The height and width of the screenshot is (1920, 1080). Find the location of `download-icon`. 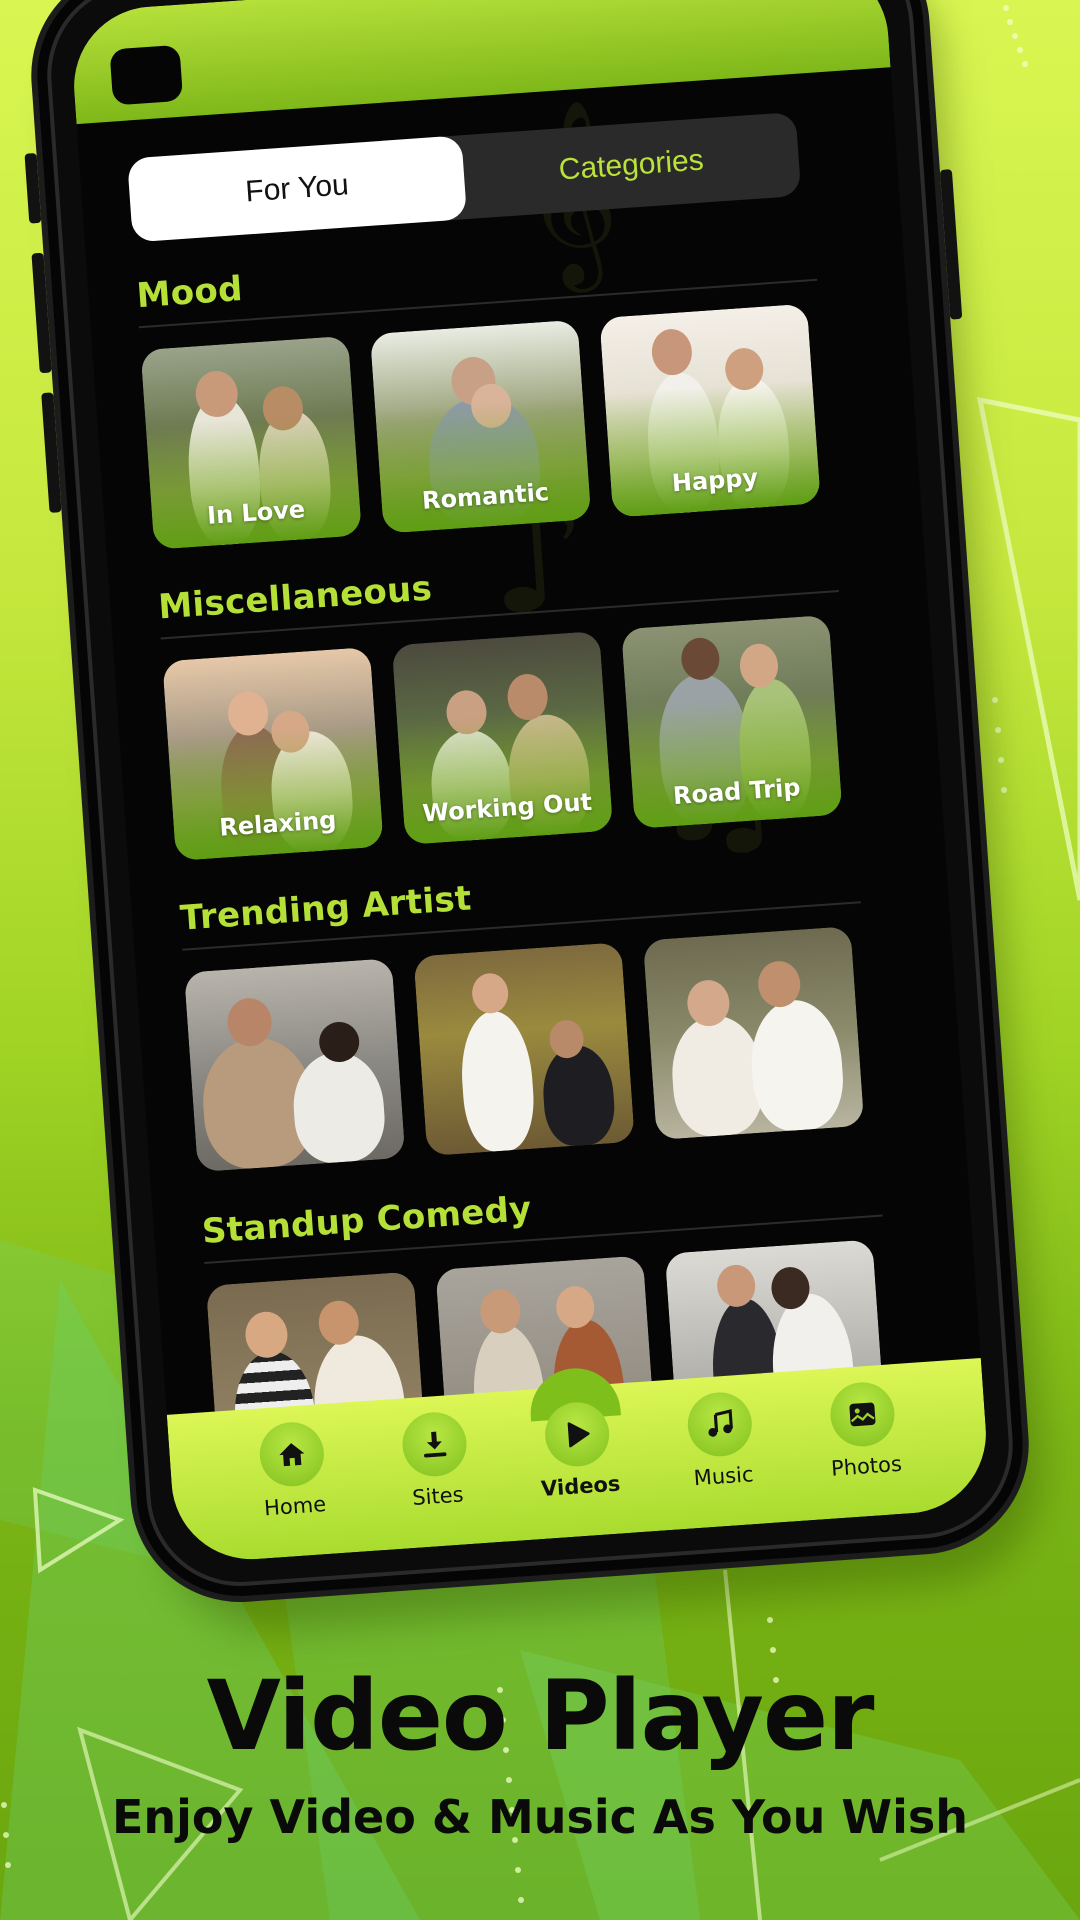

download-icon is located at coordinates (434, 1444).